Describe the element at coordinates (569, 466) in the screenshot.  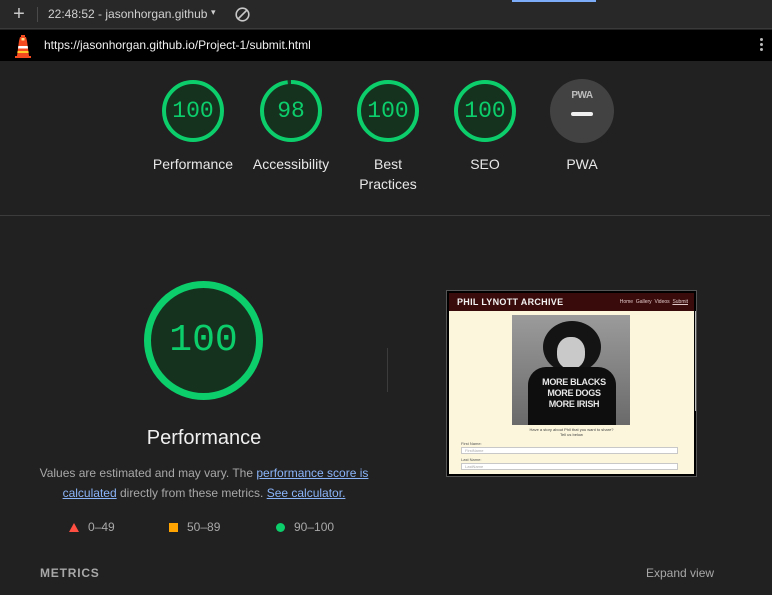
I see `last-name-field: LastName` at that location.